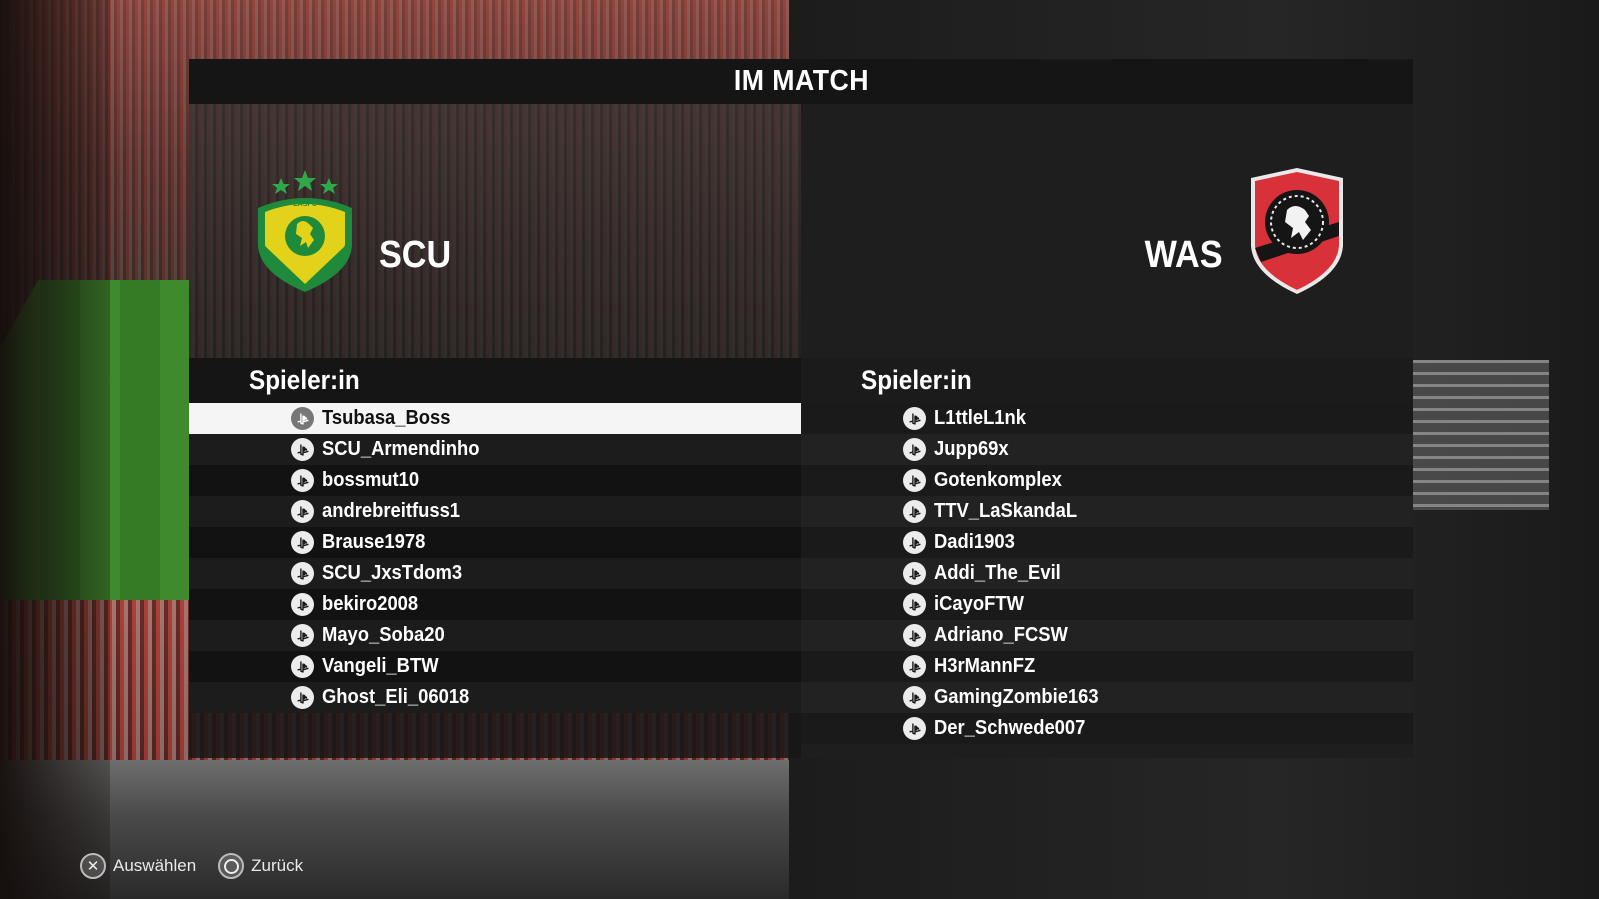  What do you see at coordinates (495, 231) in the screenshot?
I see `home-team-banner: EASFC SCU` at bounding box center [495, 231].